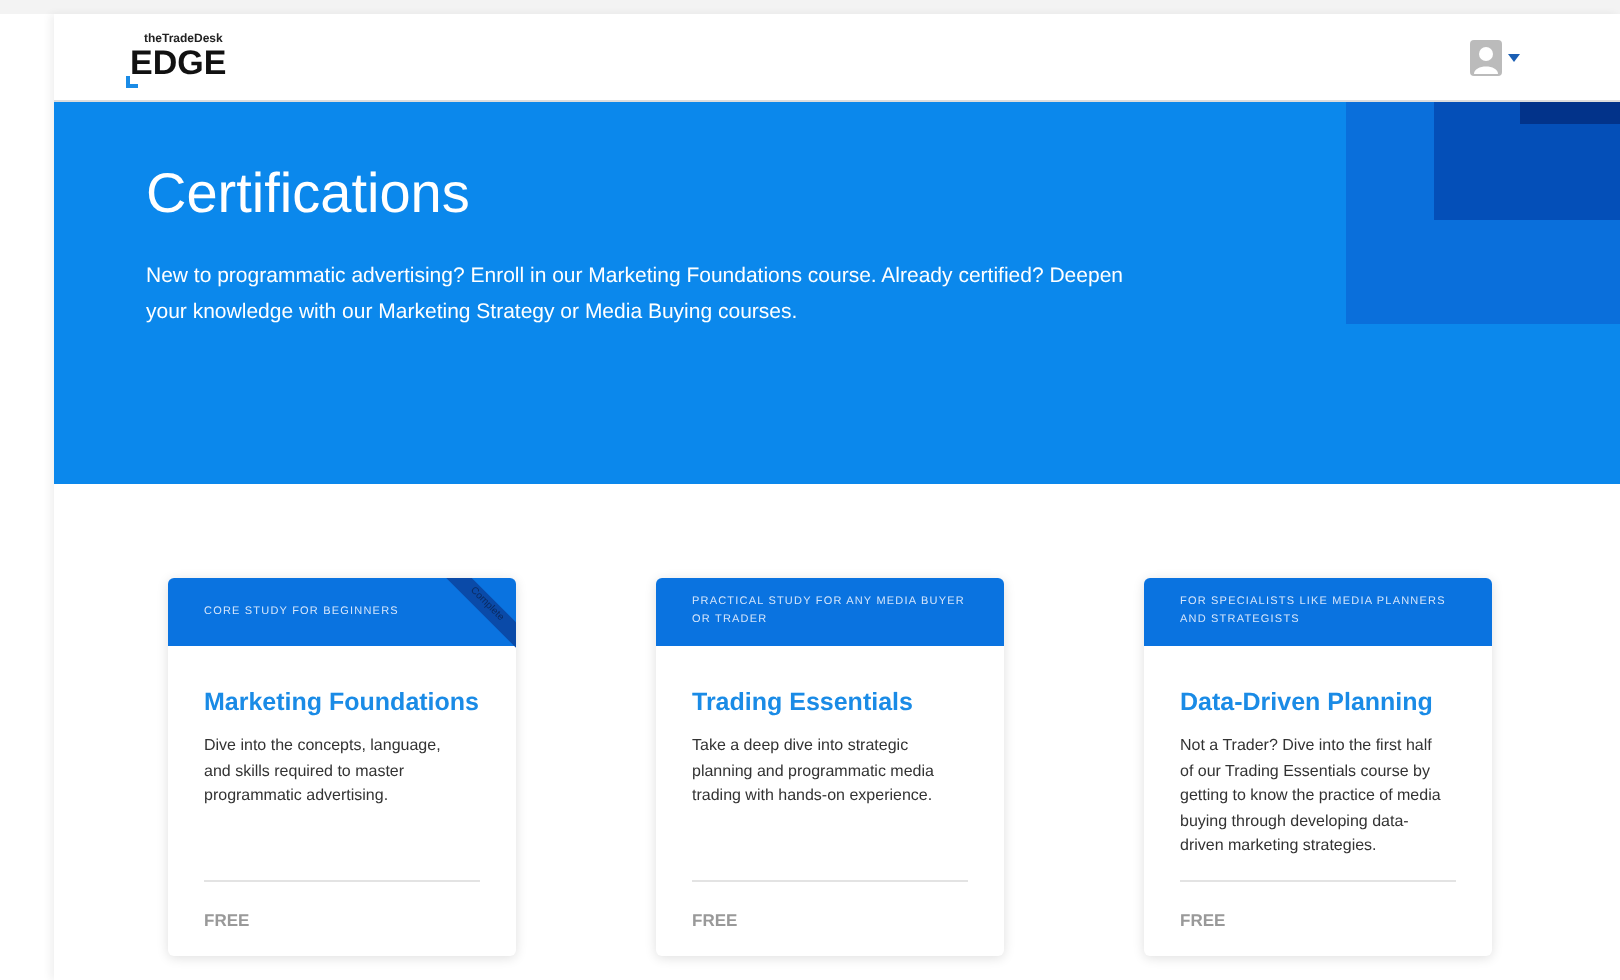  I want to click on course-card, so click(1318, 767).